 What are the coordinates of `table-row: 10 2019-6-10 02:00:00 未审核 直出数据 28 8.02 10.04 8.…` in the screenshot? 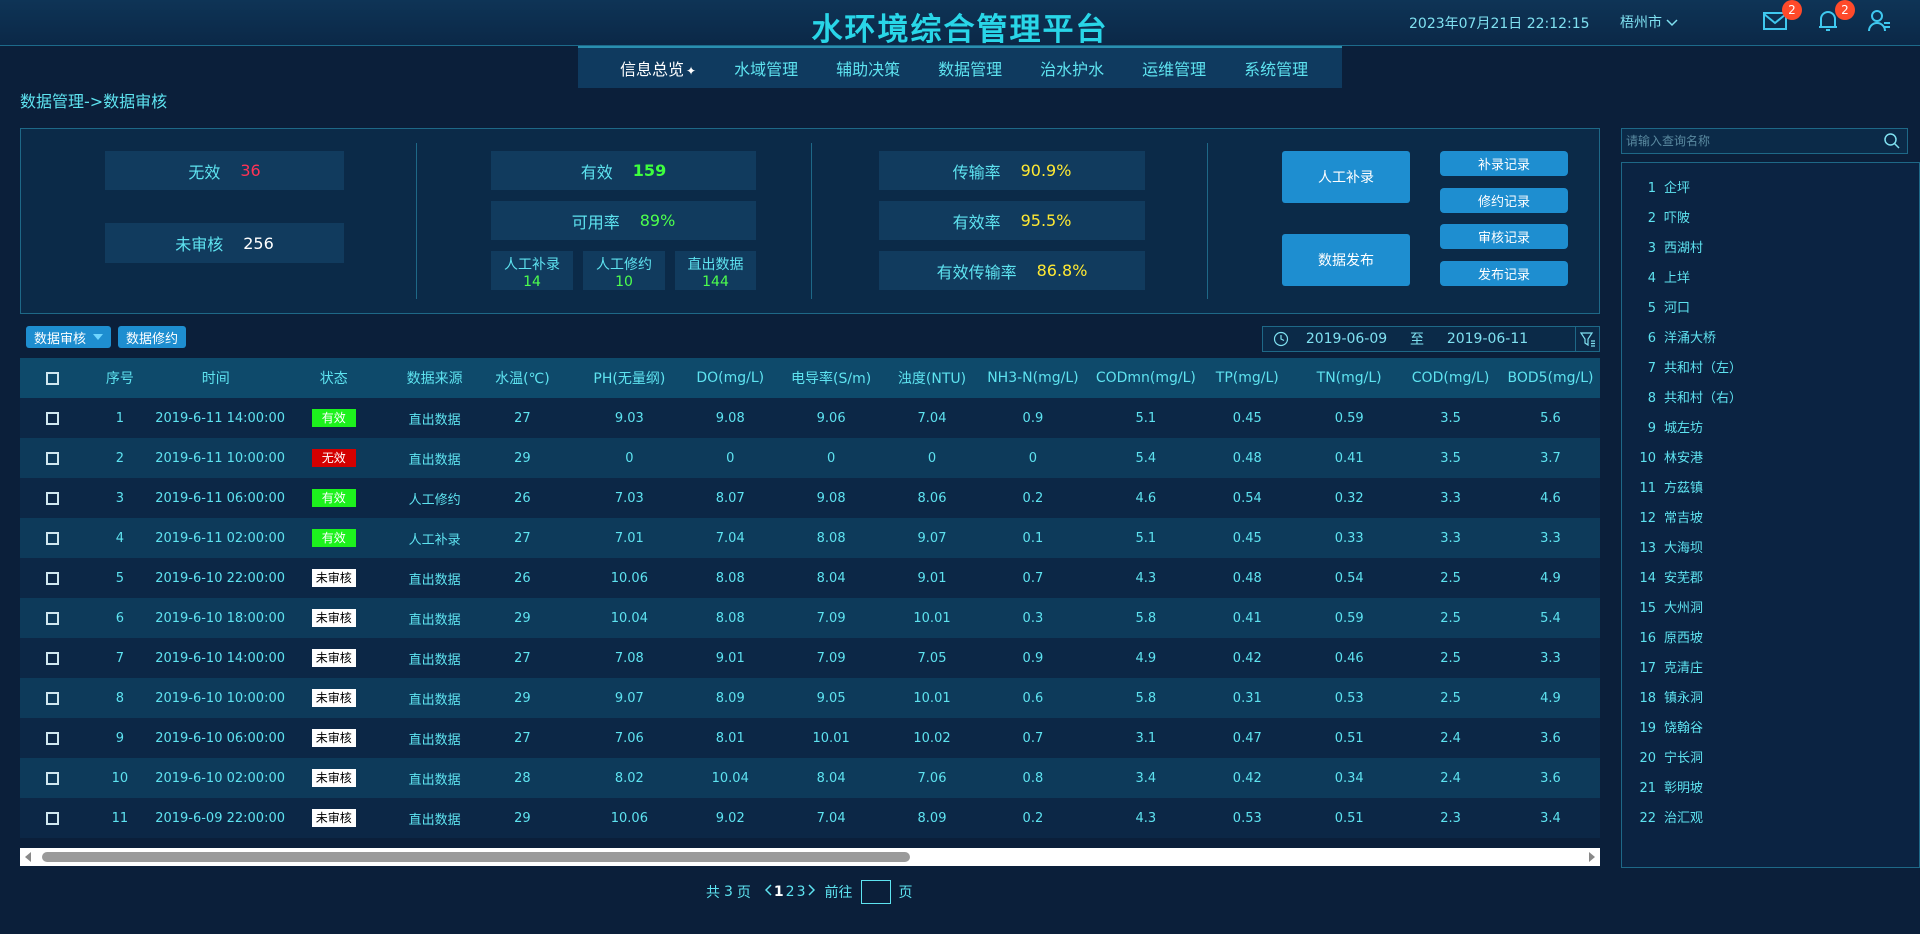 It's located at (810, 778).